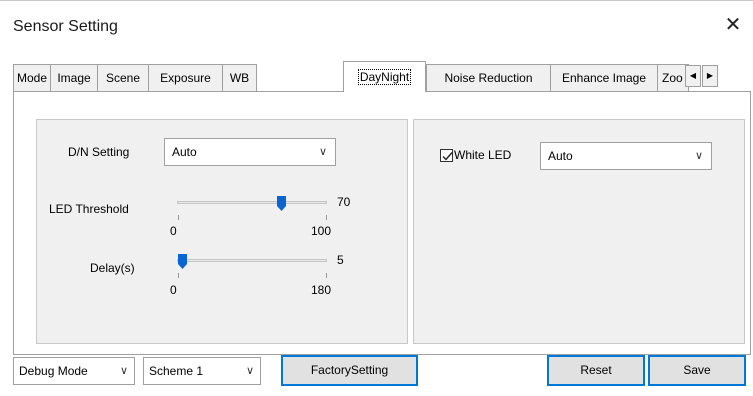 This screenshot has height=396, width=753. I want to click on led-threshold-min: 0, so click(173, 231).